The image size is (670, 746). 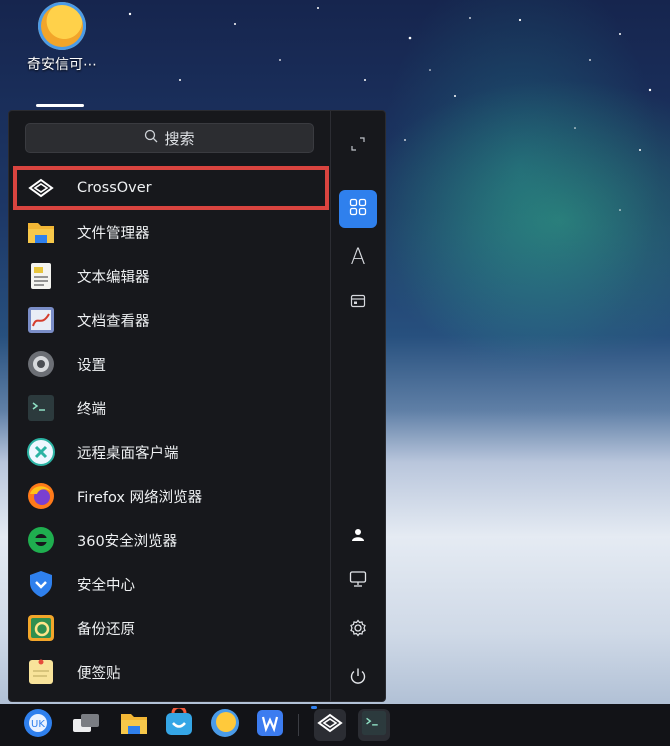 What do you see at coordinates (171, 188) in the screenshot?
I see `app-item-crossover: CrossOver` at bounding box center [171, 188].